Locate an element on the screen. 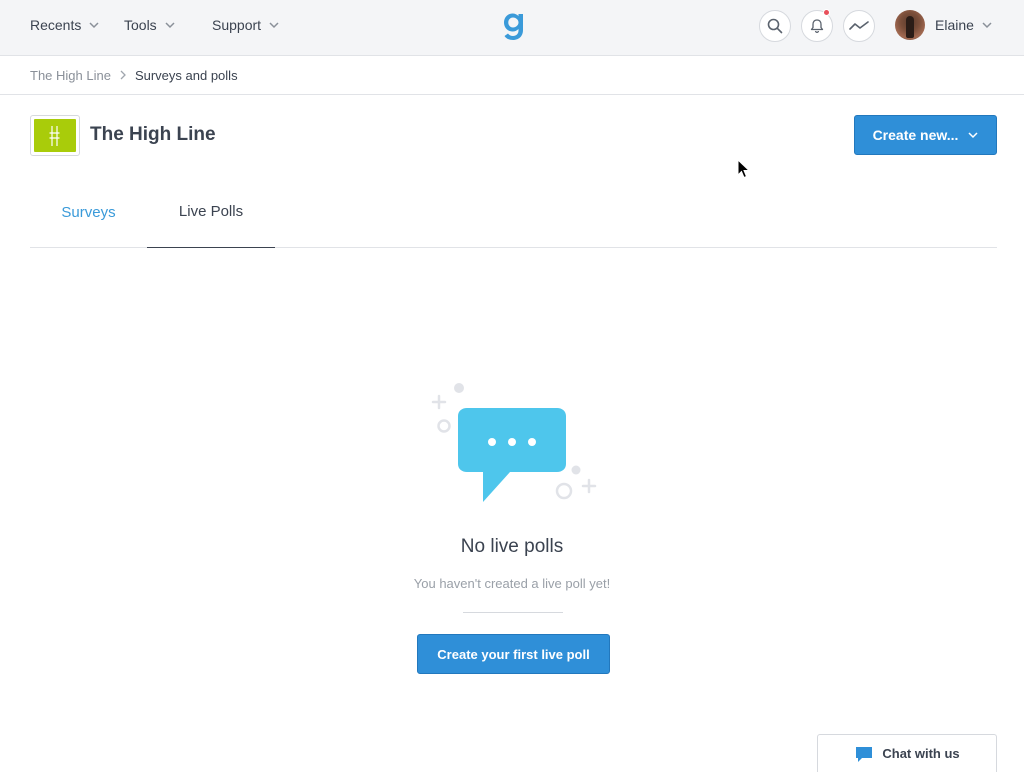  search-button is located at coordinates (775, 26).